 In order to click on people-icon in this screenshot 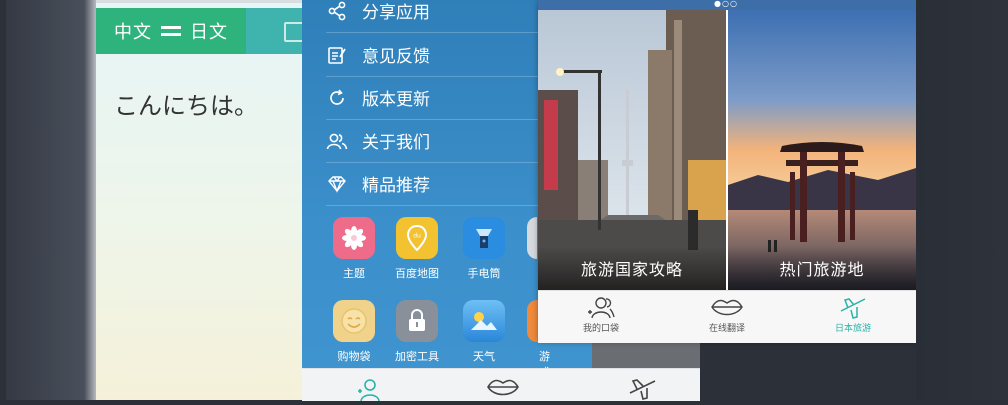, I will do `click(337, 141)`.